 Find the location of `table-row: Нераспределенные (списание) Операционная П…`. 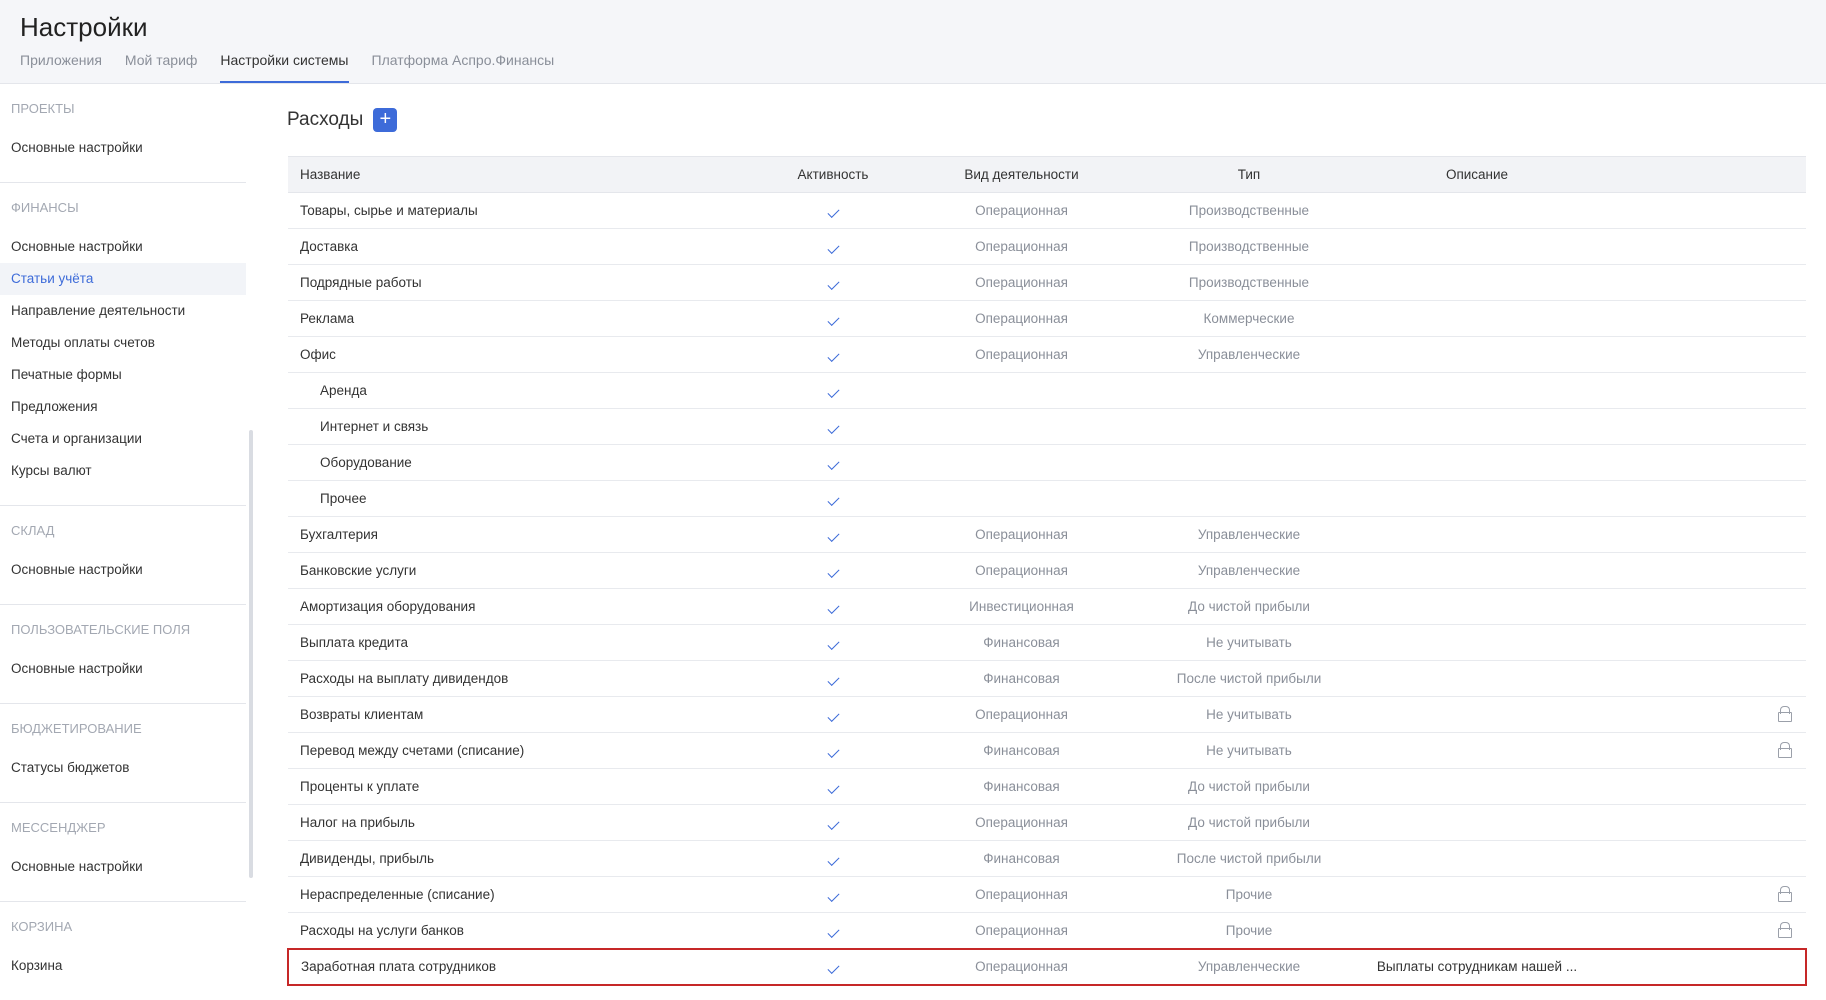

table-row: Нераспределенные (списание) Операционная П… is located at coordinates (1047, 894).